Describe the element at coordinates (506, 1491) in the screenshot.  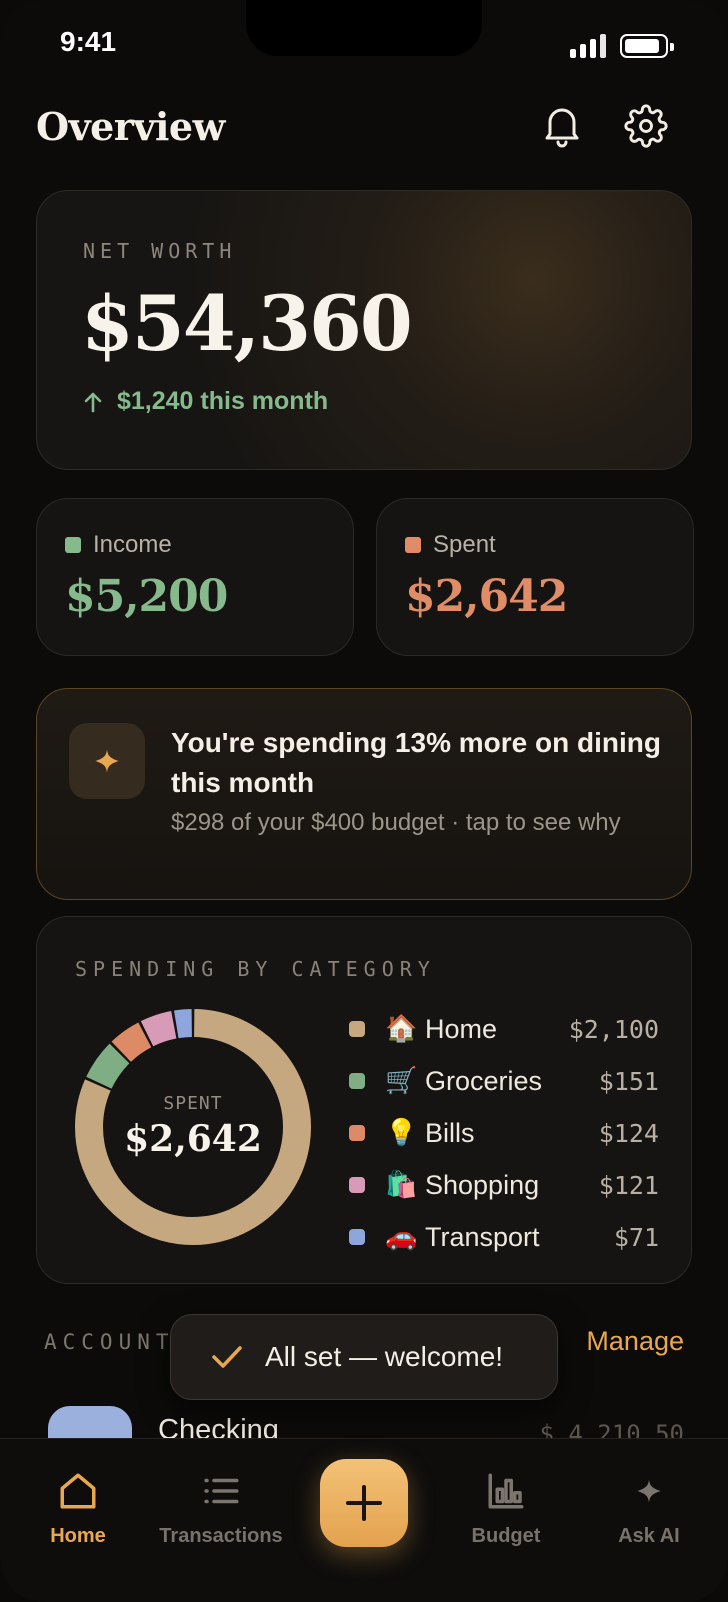
I see `bar-chart-icon` at that location.